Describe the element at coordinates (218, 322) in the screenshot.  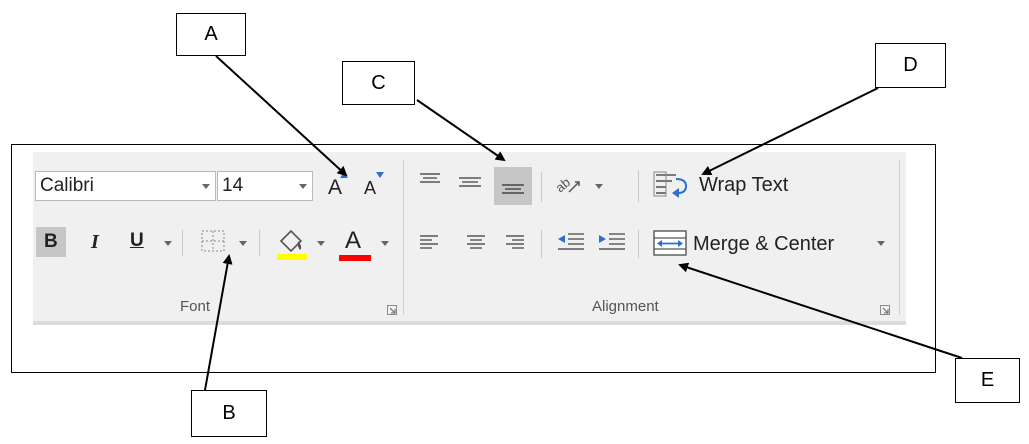
I see `arrow-b` at that location.